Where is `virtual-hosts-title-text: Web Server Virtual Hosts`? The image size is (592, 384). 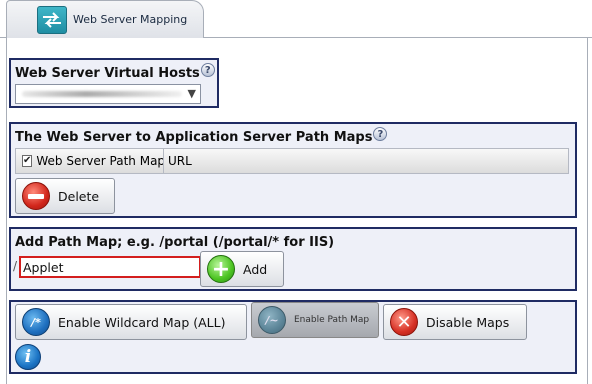 virtual-hosts-title-text: Web Server Virtual Hosts is located at coordinates (107, 73).